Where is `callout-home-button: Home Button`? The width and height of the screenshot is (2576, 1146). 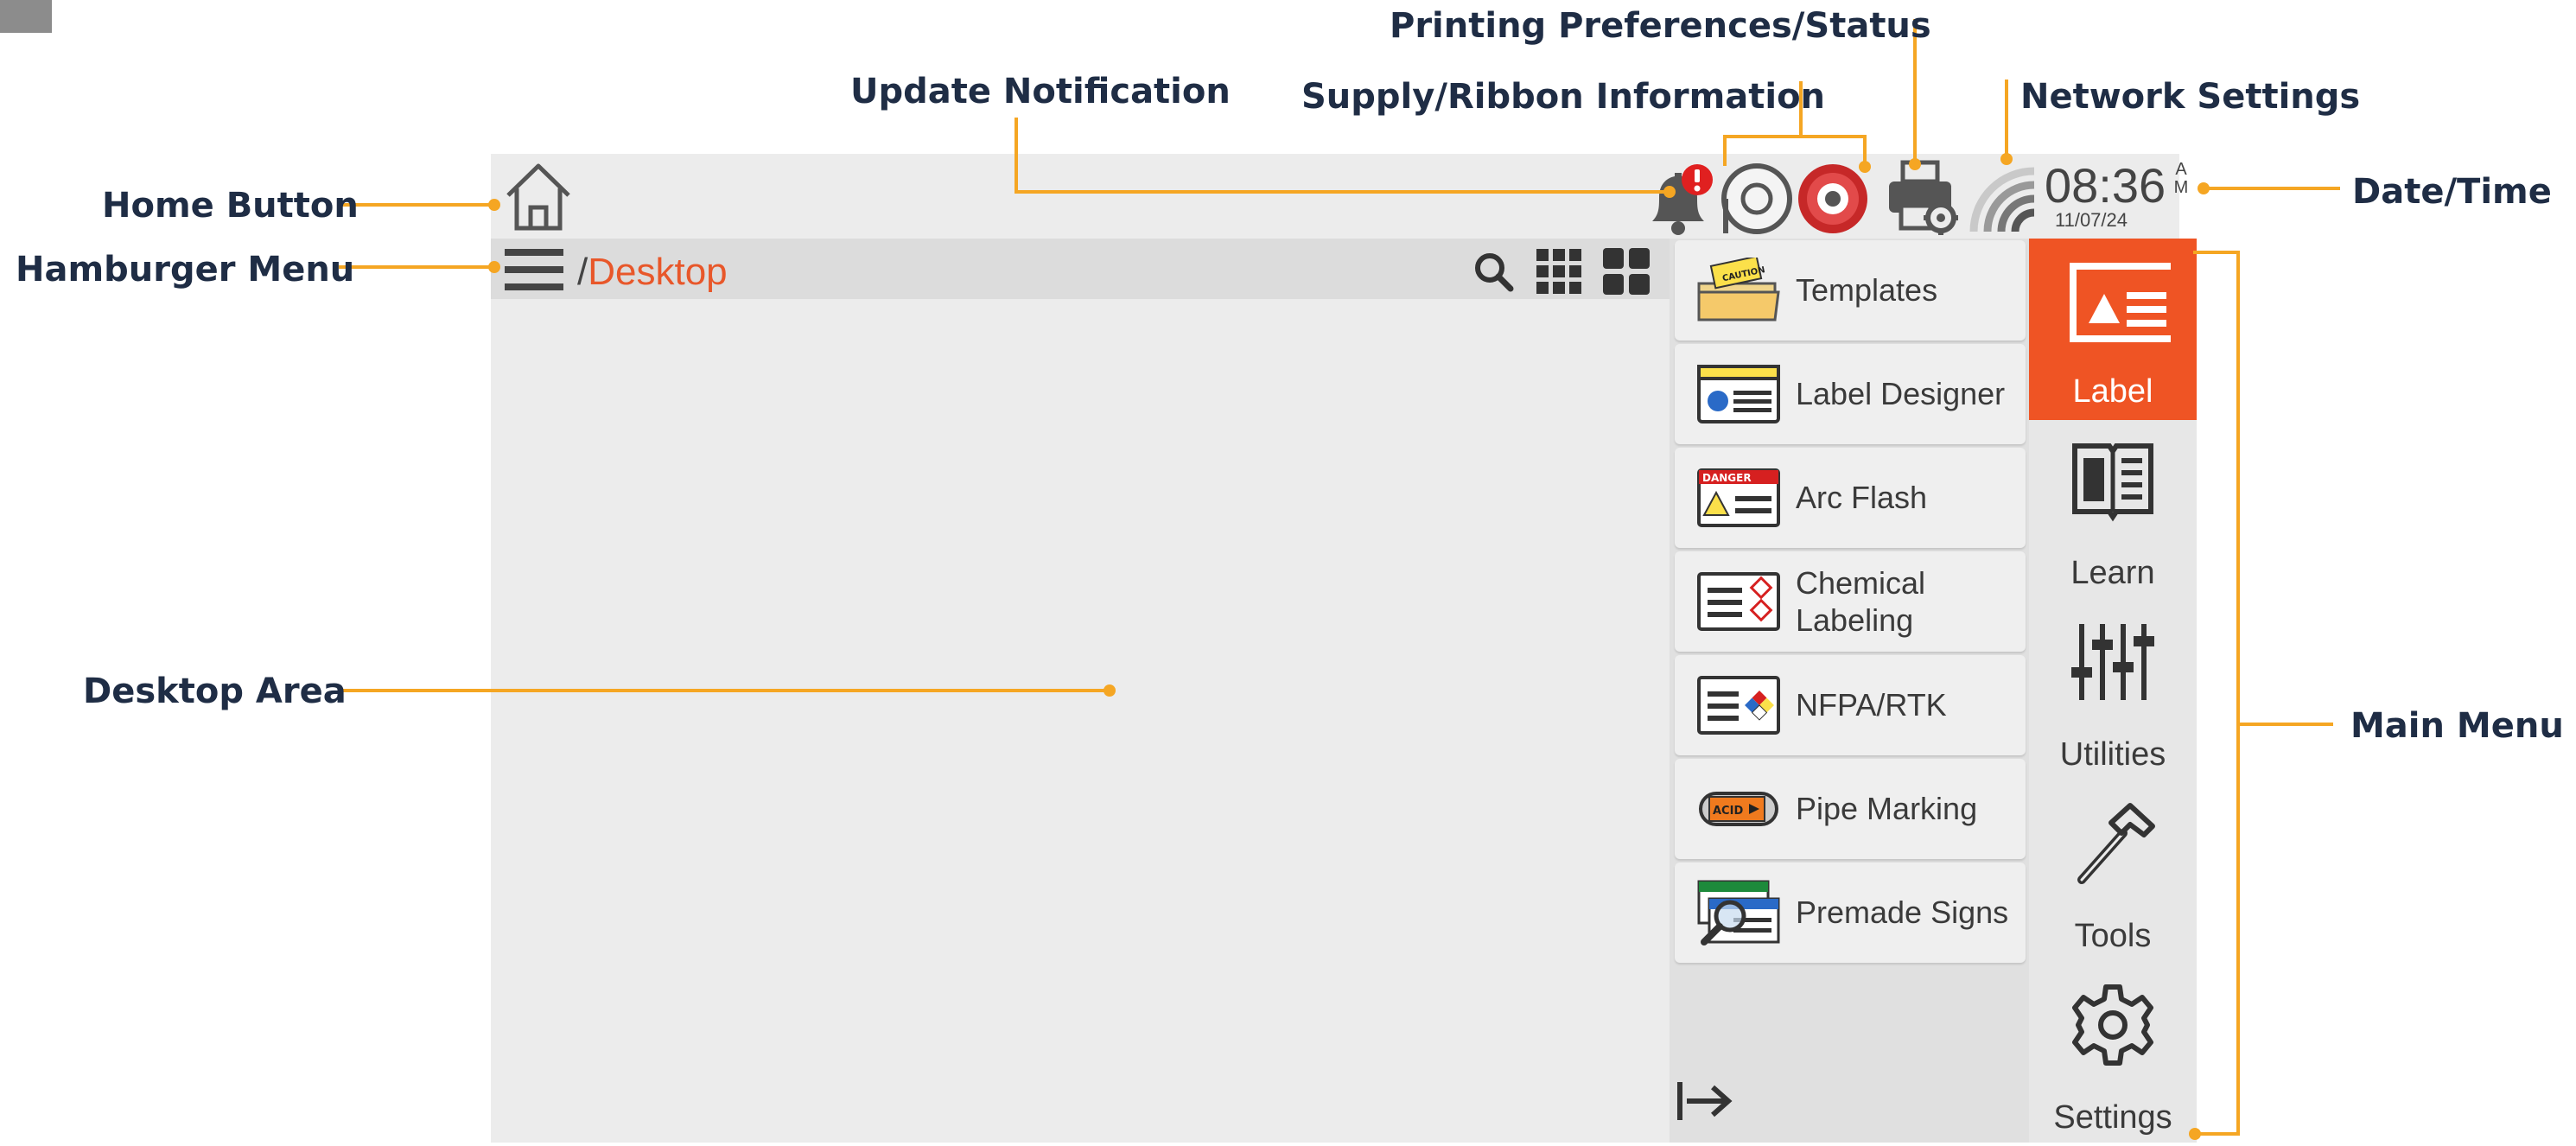
callout-home-button: Home Button is located at coordinates (230, 206).